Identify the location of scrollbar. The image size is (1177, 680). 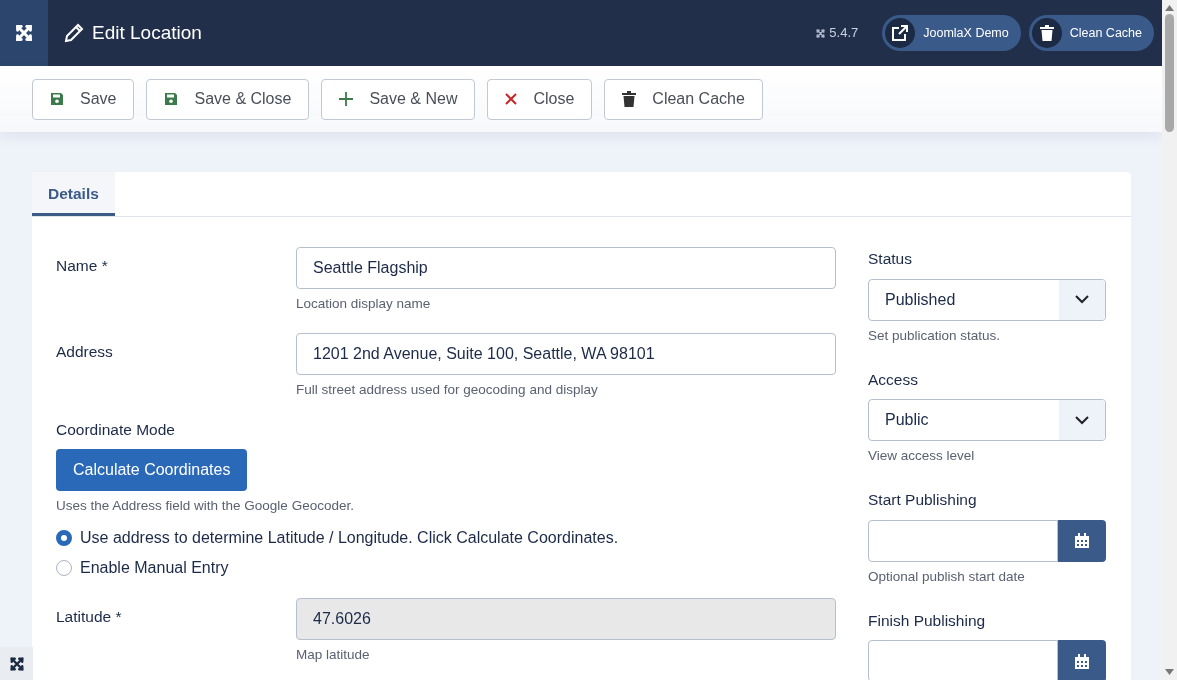
(1169, 340).